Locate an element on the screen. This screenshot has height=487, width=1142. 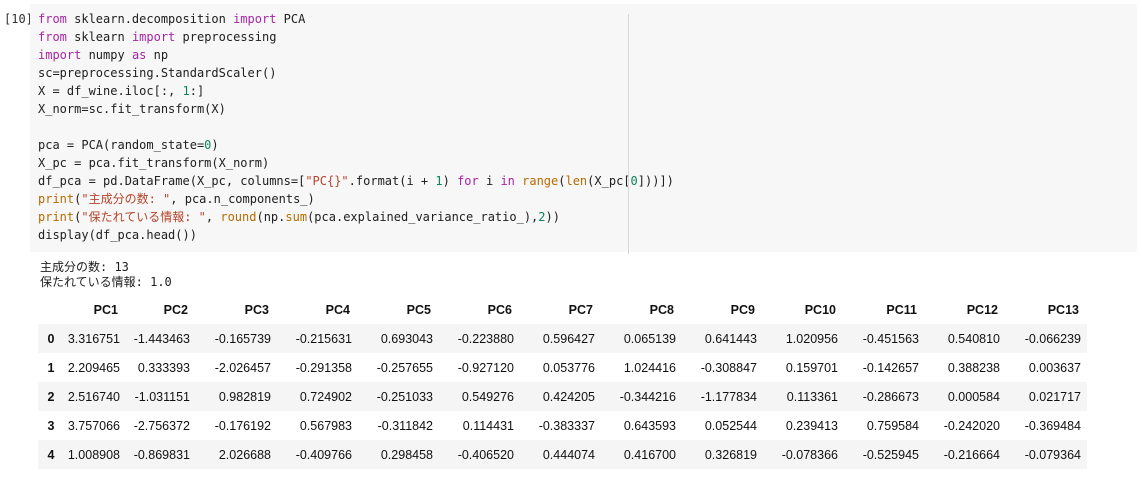
table-cell: -0.142657 is located at coordinates (890, 367).